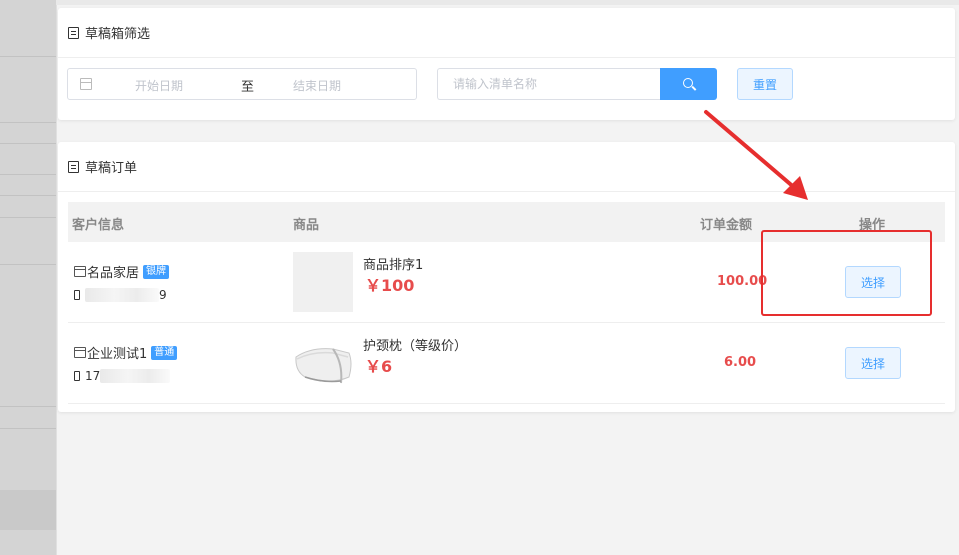 Image resolution: width=959 pixels, height=555 pixels. I want to click on filter-panel-title: 草稿箱筛选, so click(118, 34).